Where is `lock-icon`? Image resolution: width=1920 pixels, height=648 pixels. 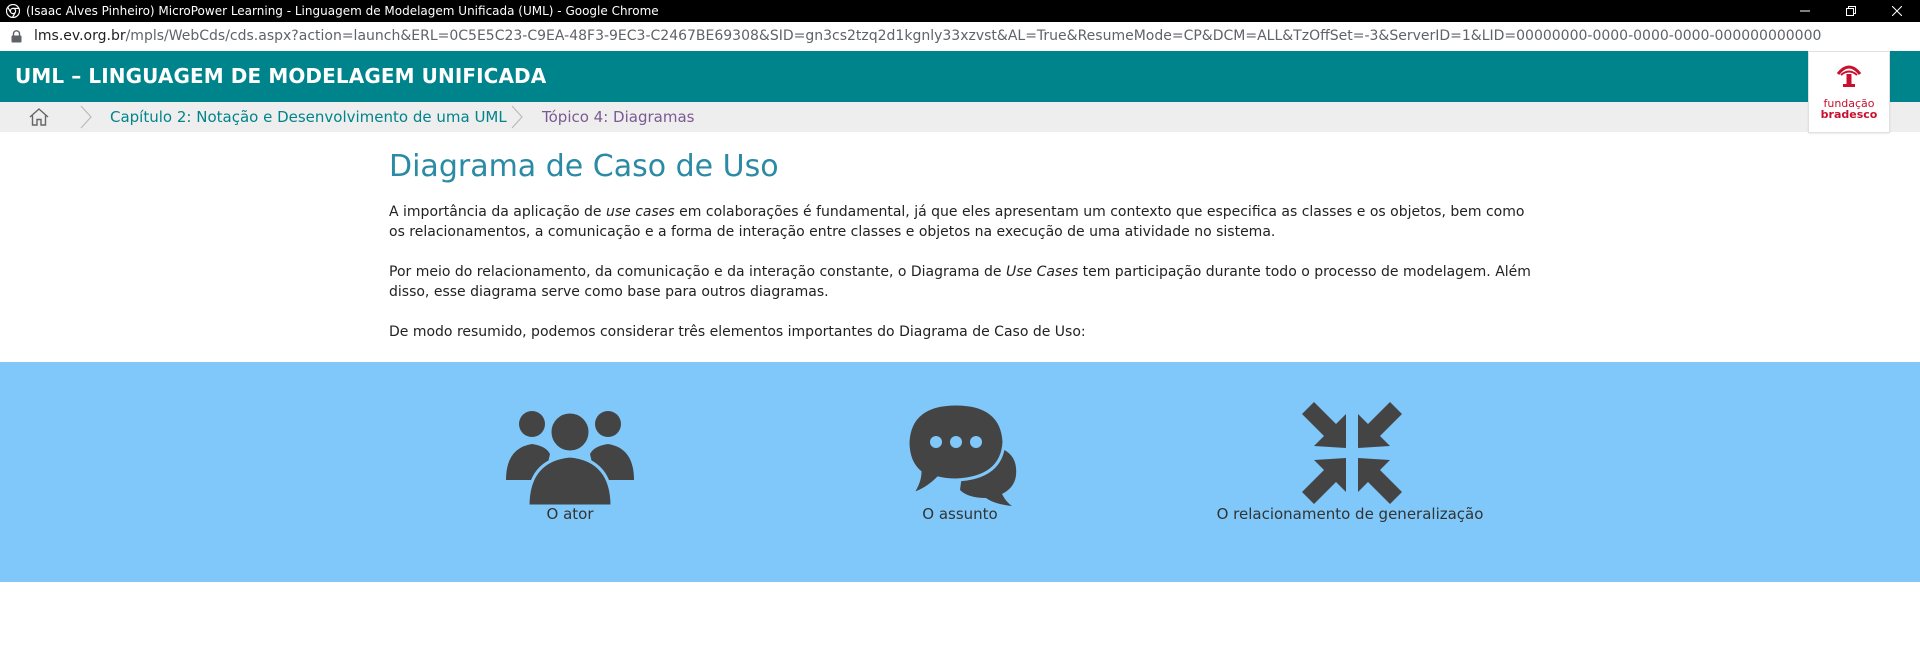
lock-icon is located at coordinates (16, 36).